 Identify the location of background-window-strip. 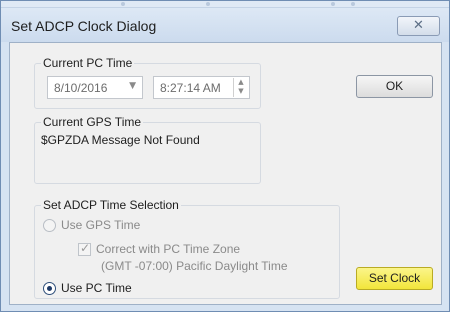
(225, 4).